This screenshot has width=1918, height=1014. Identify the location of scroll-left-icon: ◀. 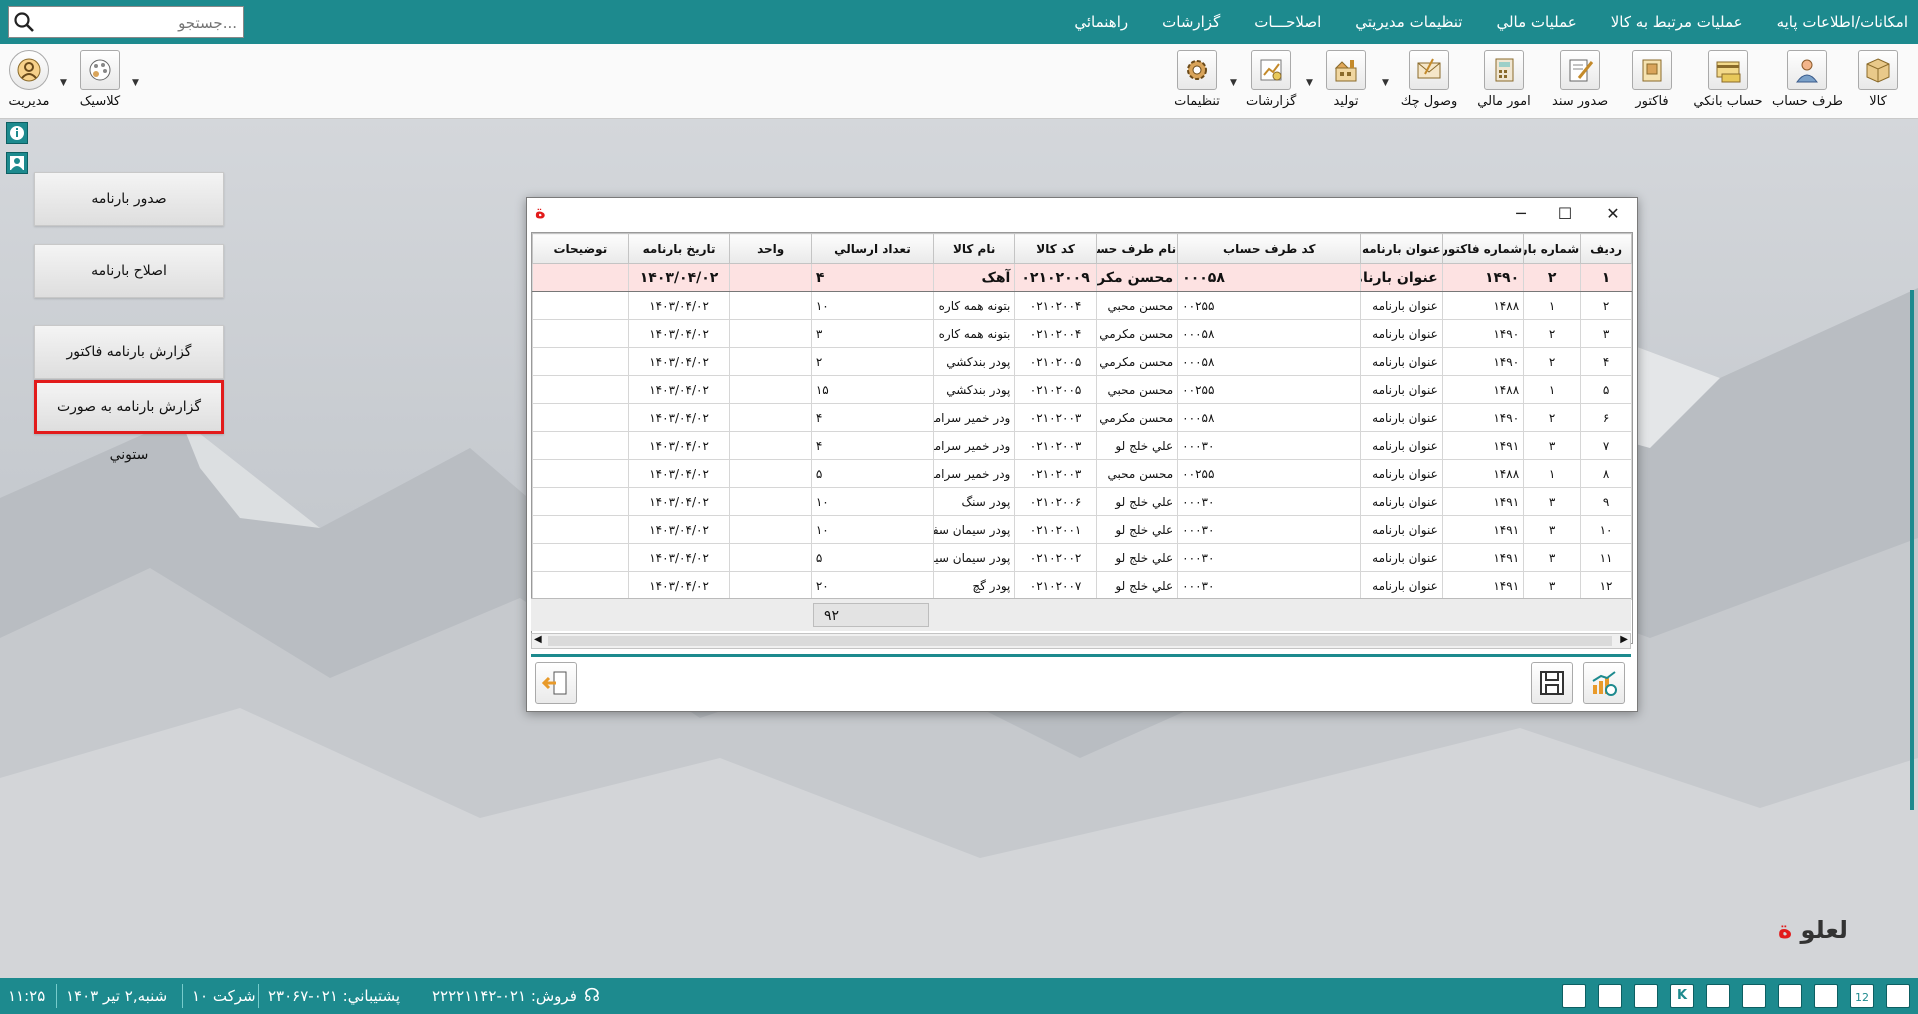
(538, 639).